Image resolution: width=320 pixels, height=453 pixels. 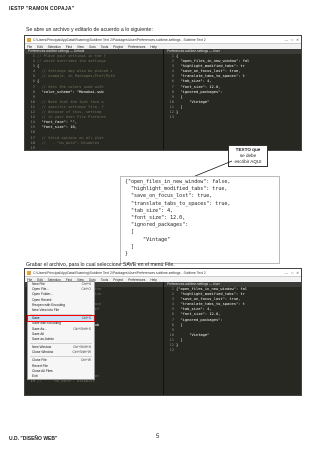 I want to click on footer-unit: U.D. "DISEÑO WEB", so click(x=33, y=439).